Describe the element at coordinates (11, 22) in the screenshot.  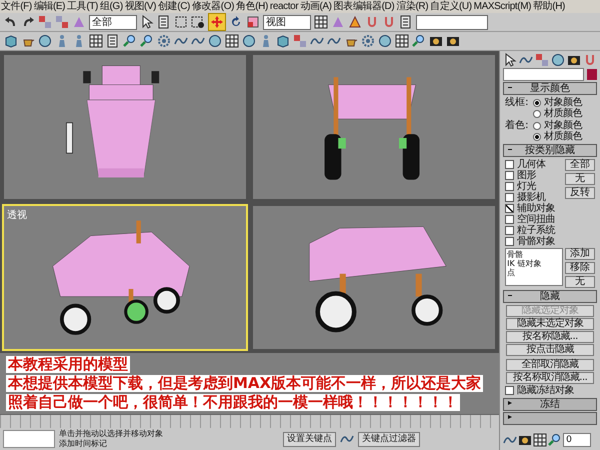
I see `undo-arrow-icon` at that location.